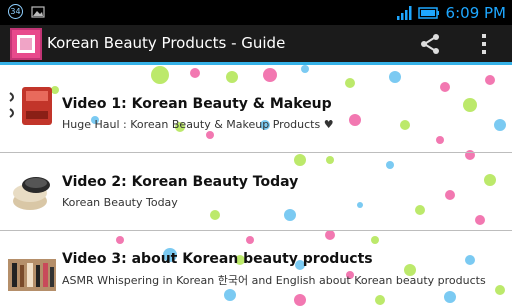 Image resolution: width=512 pixels, height=307 pixels. Describe the element at coordinates (430, 44) in the screenshot. I see `share-icon` at that location.